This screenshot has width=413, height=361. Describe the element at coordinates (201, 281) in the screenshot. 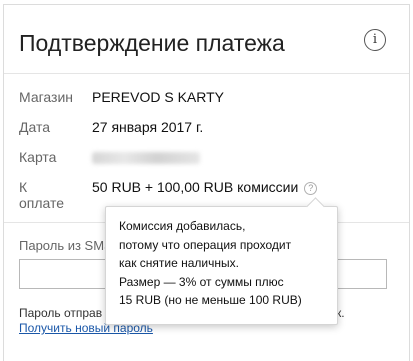

I see `tooltip-line: Размер — 3% от суммы плюс` at that location.